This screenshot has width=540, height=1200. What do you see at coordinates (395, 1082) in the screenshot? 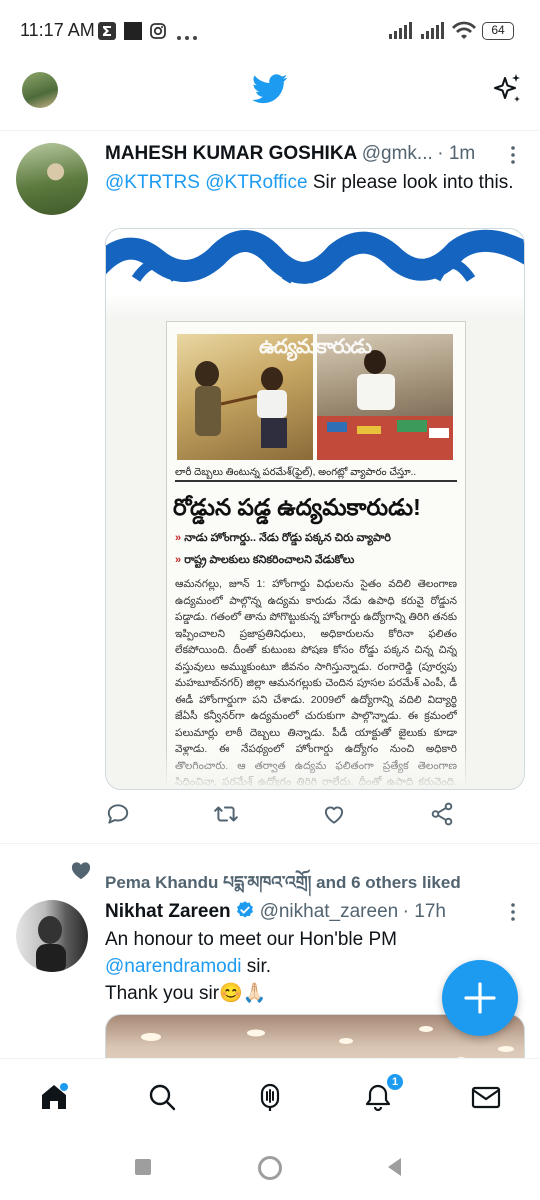
I see `notifications-badge: 1` at bounding box center [395, 1082].